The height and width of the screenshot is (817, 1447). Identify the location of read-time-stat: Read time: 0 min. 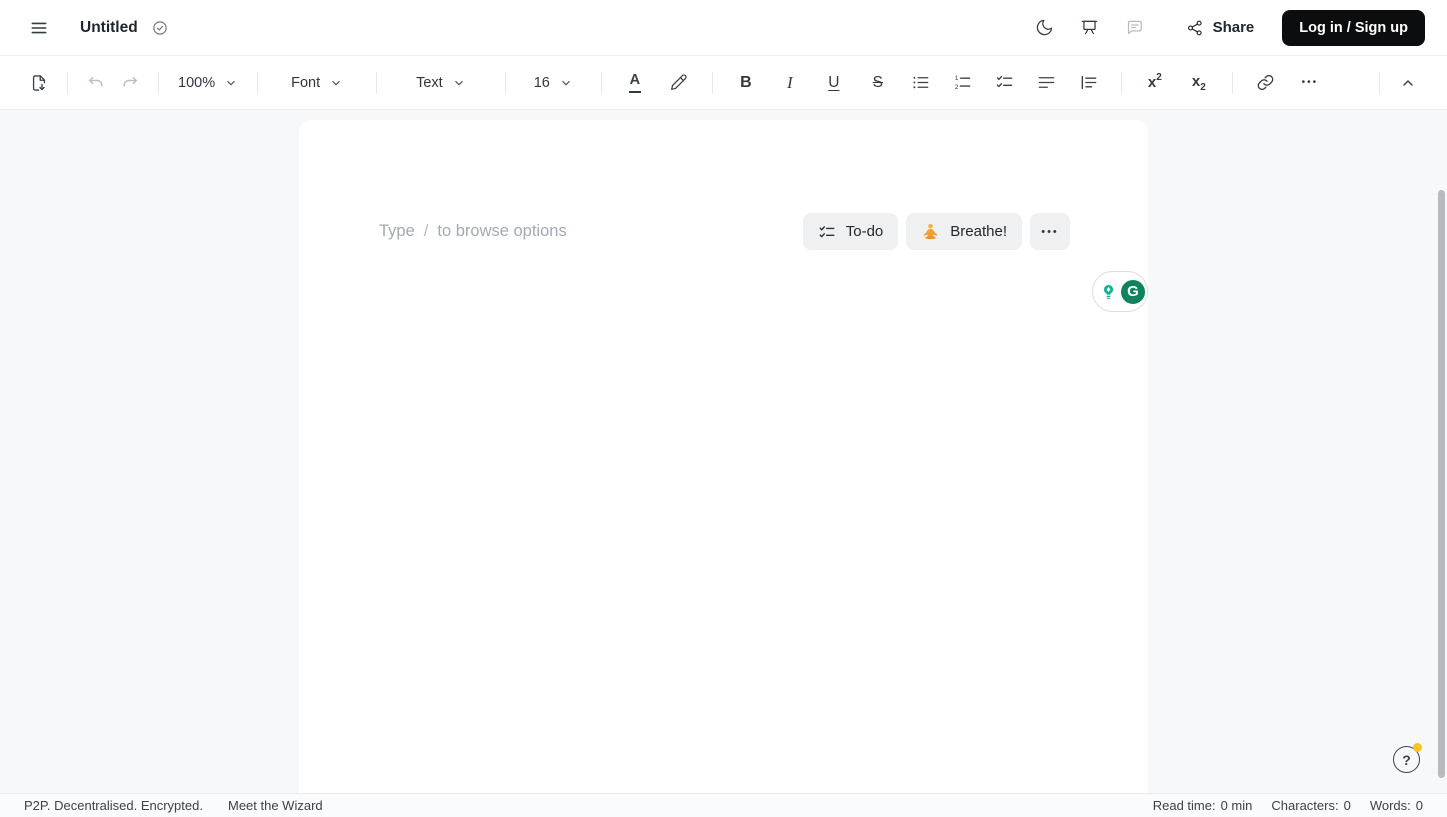
(1202, 805).